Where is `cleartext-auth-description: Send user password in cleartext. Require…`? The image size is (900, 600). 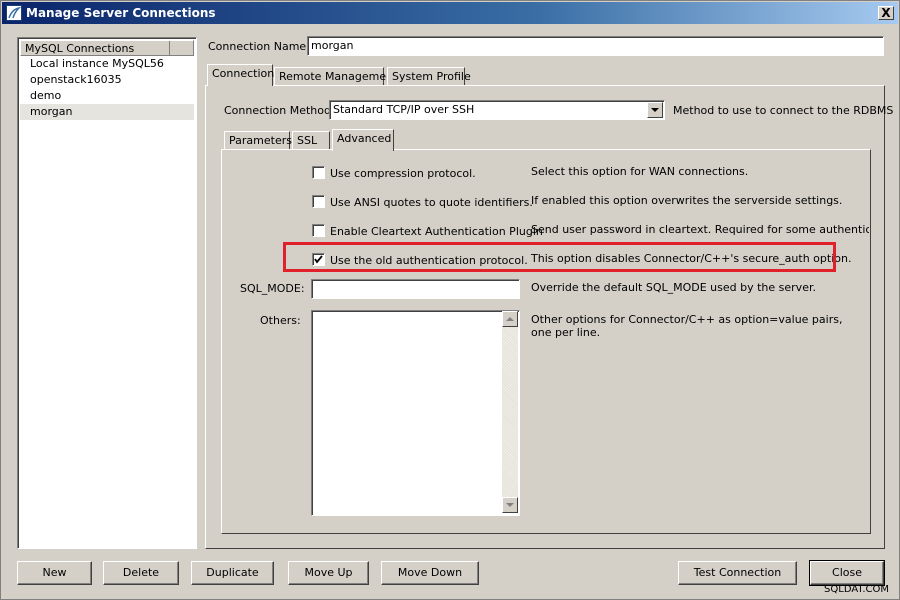 cleartext-auth-description: Send user password in cleartext. Require… is located at coordinates (700, 229).